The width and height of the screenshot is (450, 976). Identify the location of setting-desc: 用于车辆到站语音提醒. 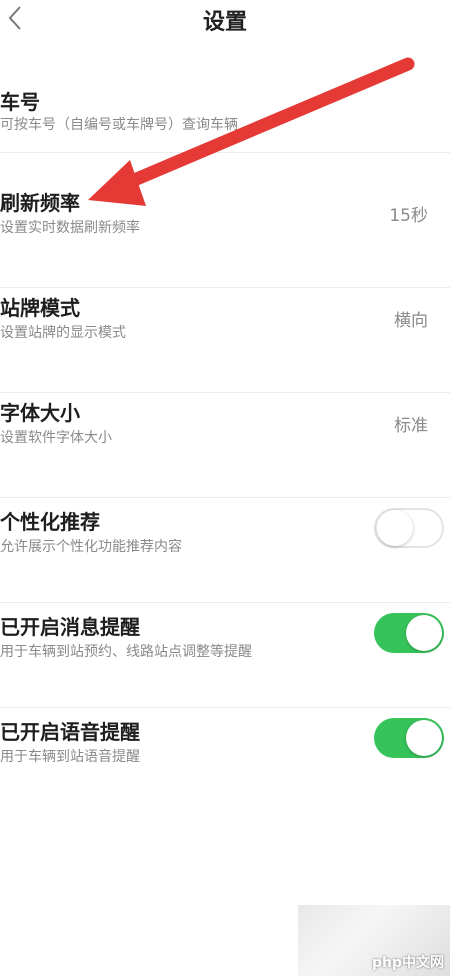
(70, 757).